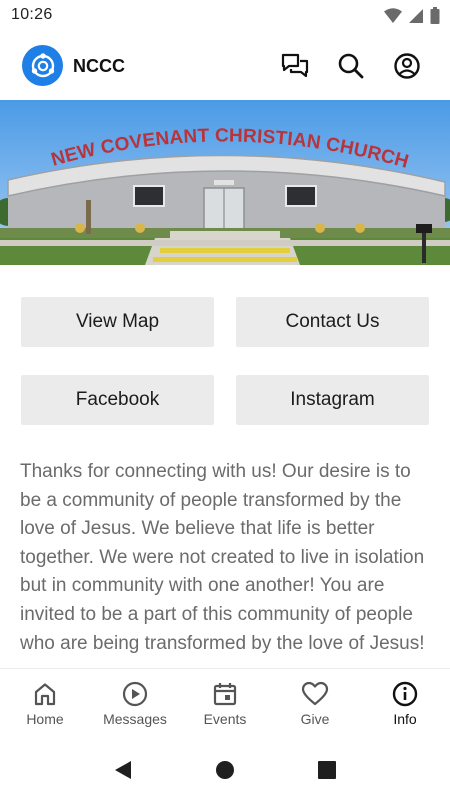 The width and height of the screenshot is (450, 800). Describe the element at coordinates (123, 770) in the screenshot. I see `back-icon` at that location.